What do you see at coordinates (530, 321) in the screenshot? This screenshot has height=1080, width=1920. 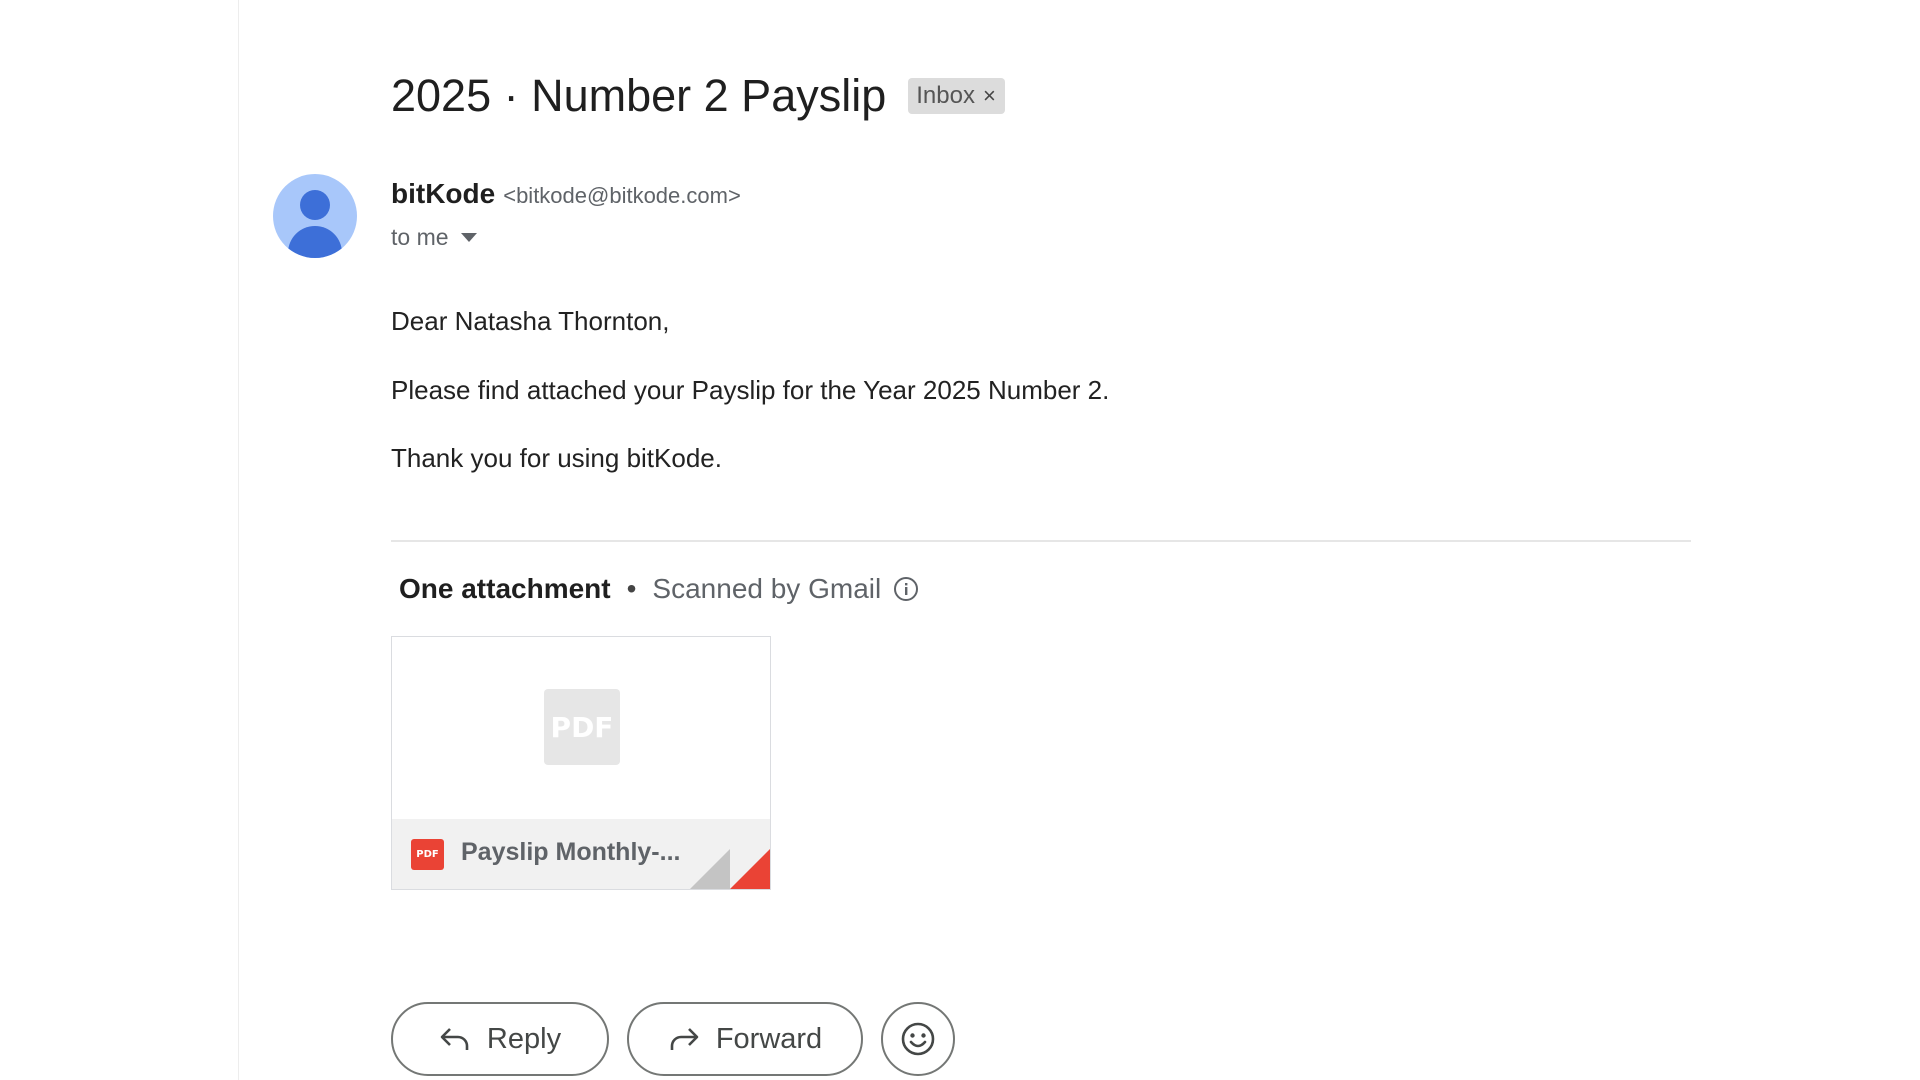 I see `body-greeting: Dear Natasha Thornton,` at bounding box center [530, 321].